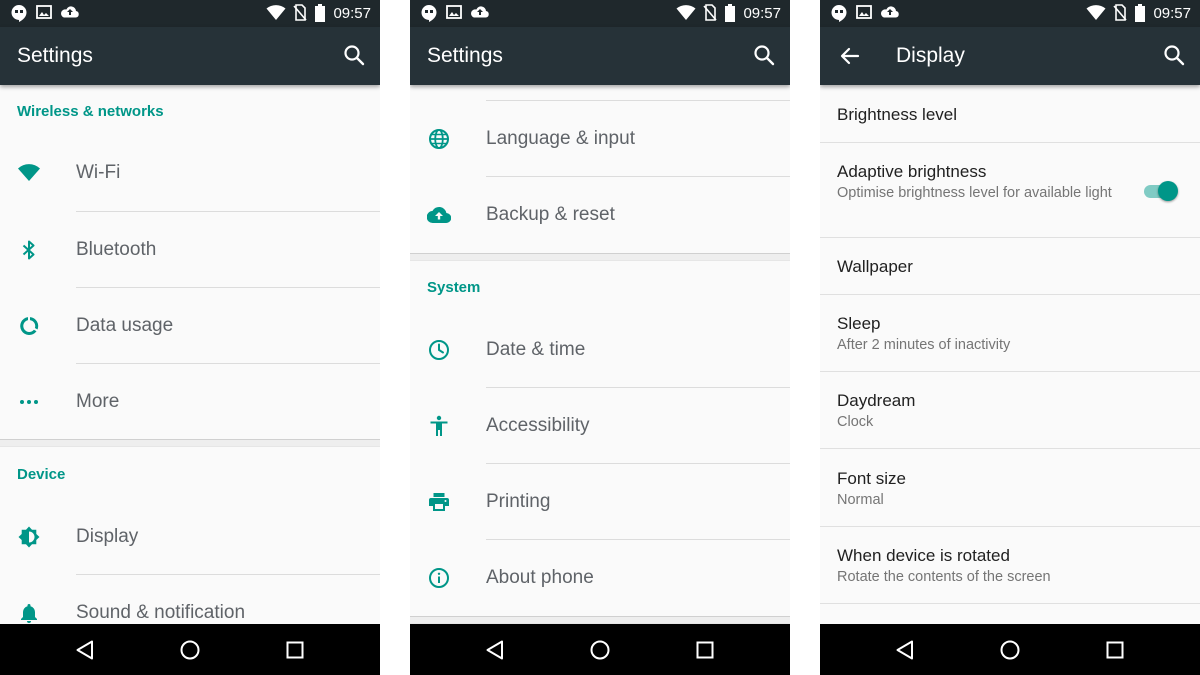 The image size is (1200, 675). What do you see at coordinates (190, 402) in the screenshot?
I see `settings-item-more: More` at bounding box center [190, 402].